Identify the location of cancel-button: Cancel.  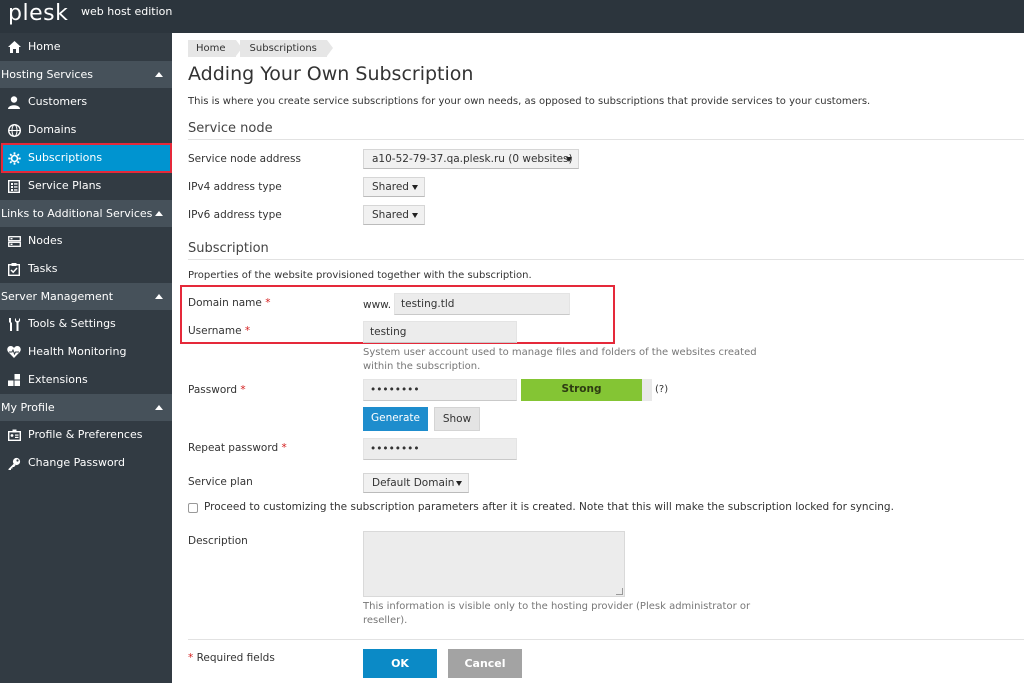
(485, 663).